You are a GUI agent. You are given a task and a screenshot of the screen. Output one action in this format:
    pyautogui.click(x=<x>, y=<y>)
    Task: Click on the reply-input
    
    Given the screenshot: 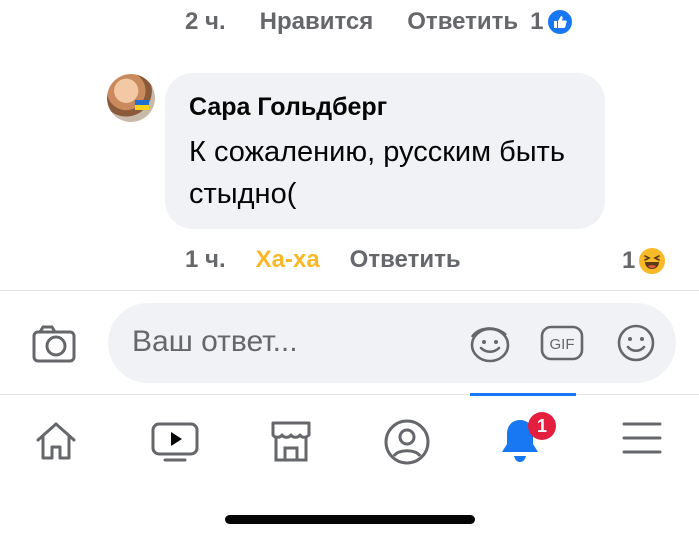 What is the action you would take?
    pyautogui.click(x=282, y=342)
    